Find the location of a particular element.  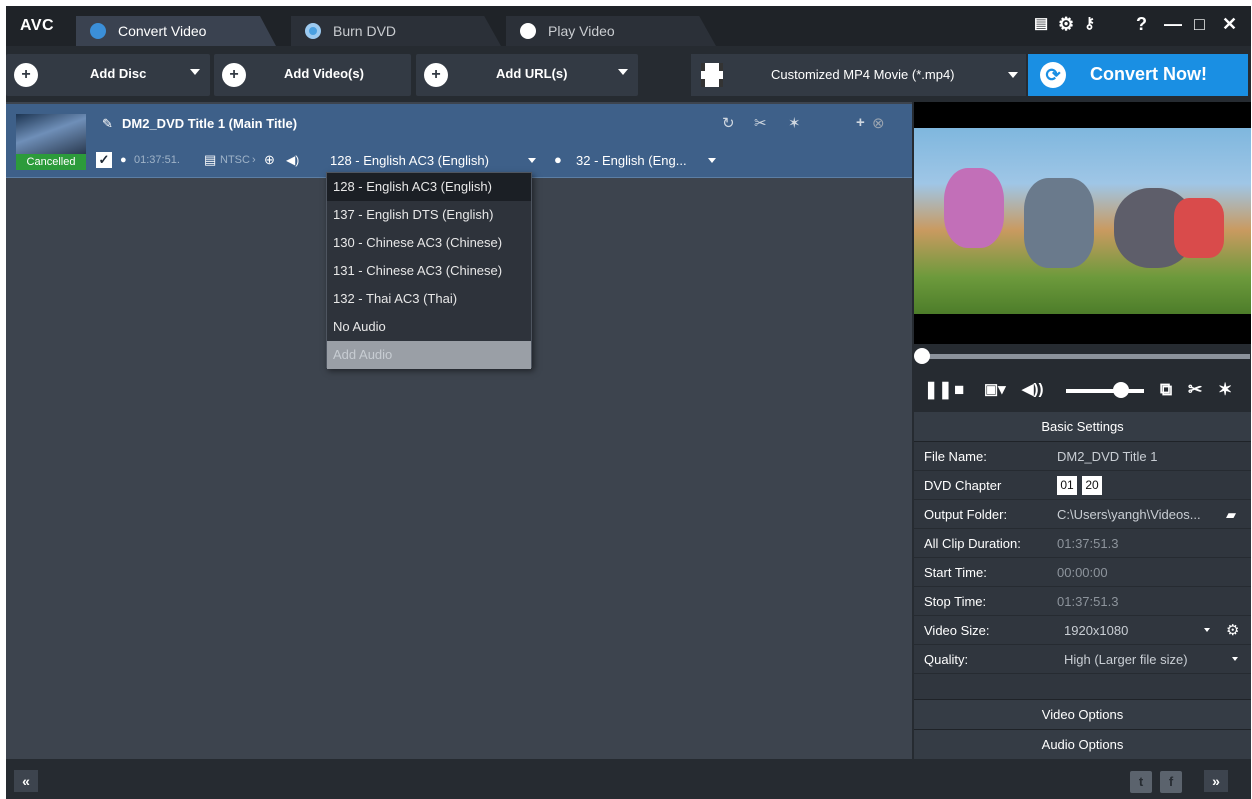

item-title: DM2_DVD Title 1 (Main Title) is located at coordinates (209, 123).